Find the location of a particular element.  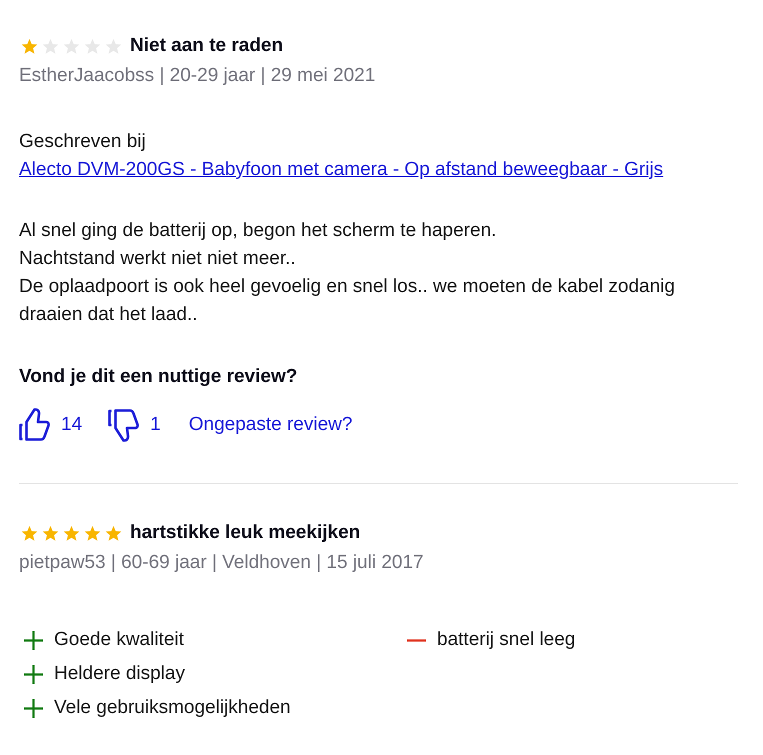

minus-icon is located at coordinates (416, 640).